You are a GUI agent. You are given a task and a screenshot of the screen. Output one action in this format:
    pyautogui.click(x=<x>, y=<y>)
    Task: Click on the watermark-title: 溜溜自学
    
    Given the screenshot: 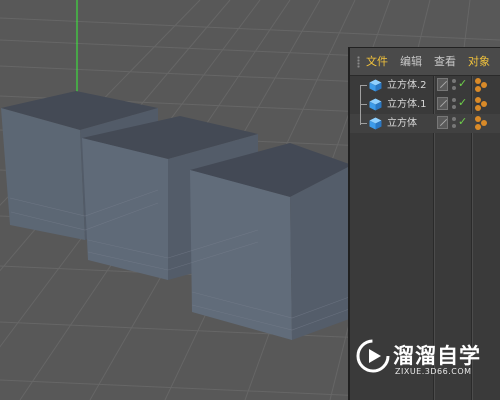 What is the action you would take?
    pyautogui.click(x=437, y=356)
    